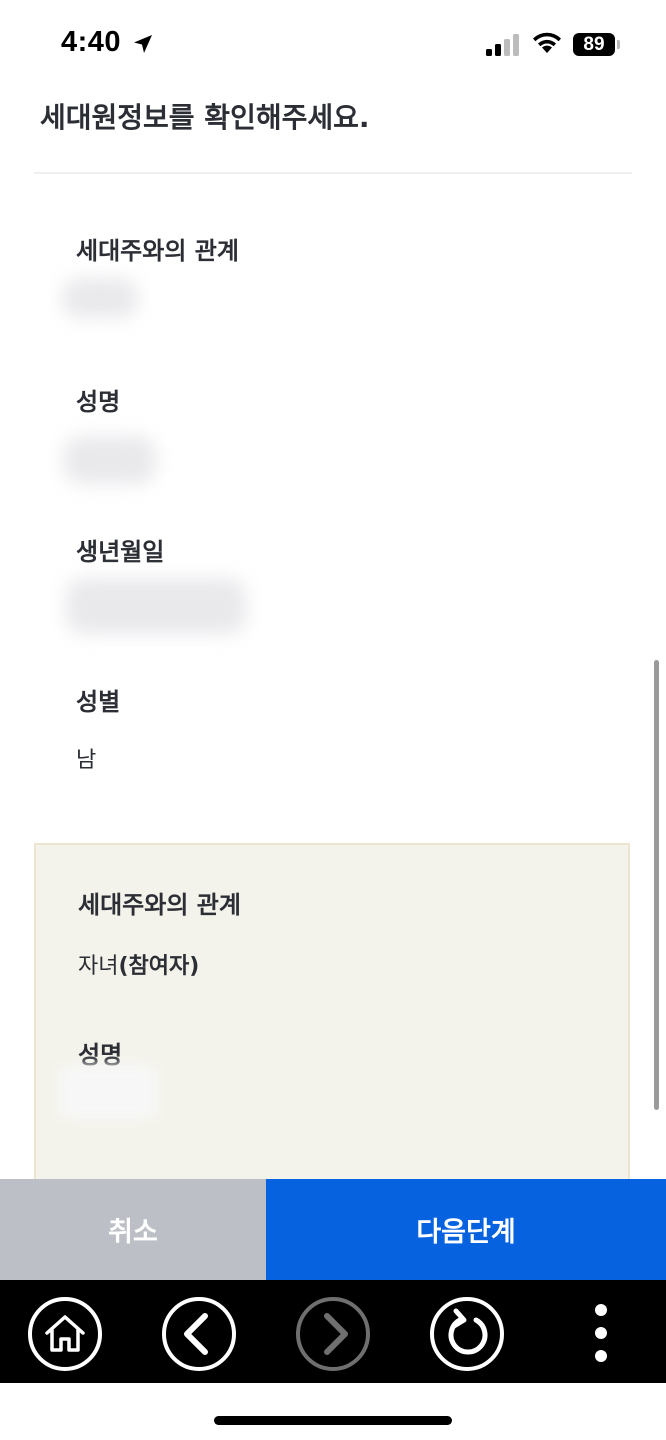  I want to click on card-relation-value: 자녀(참여자), so click(138, 964).